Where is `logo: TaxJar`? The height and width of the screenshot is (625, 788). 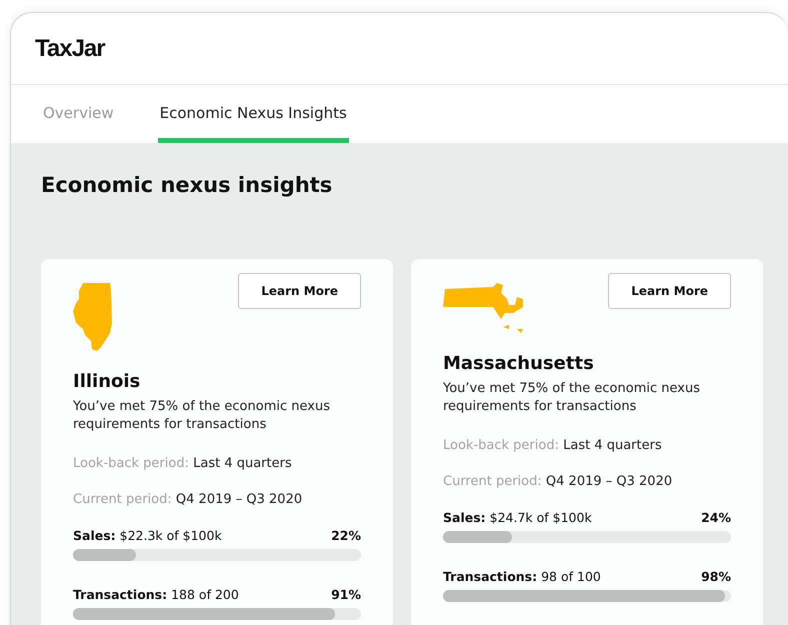 logo: TaxJar is located at coordinates (70, 48).